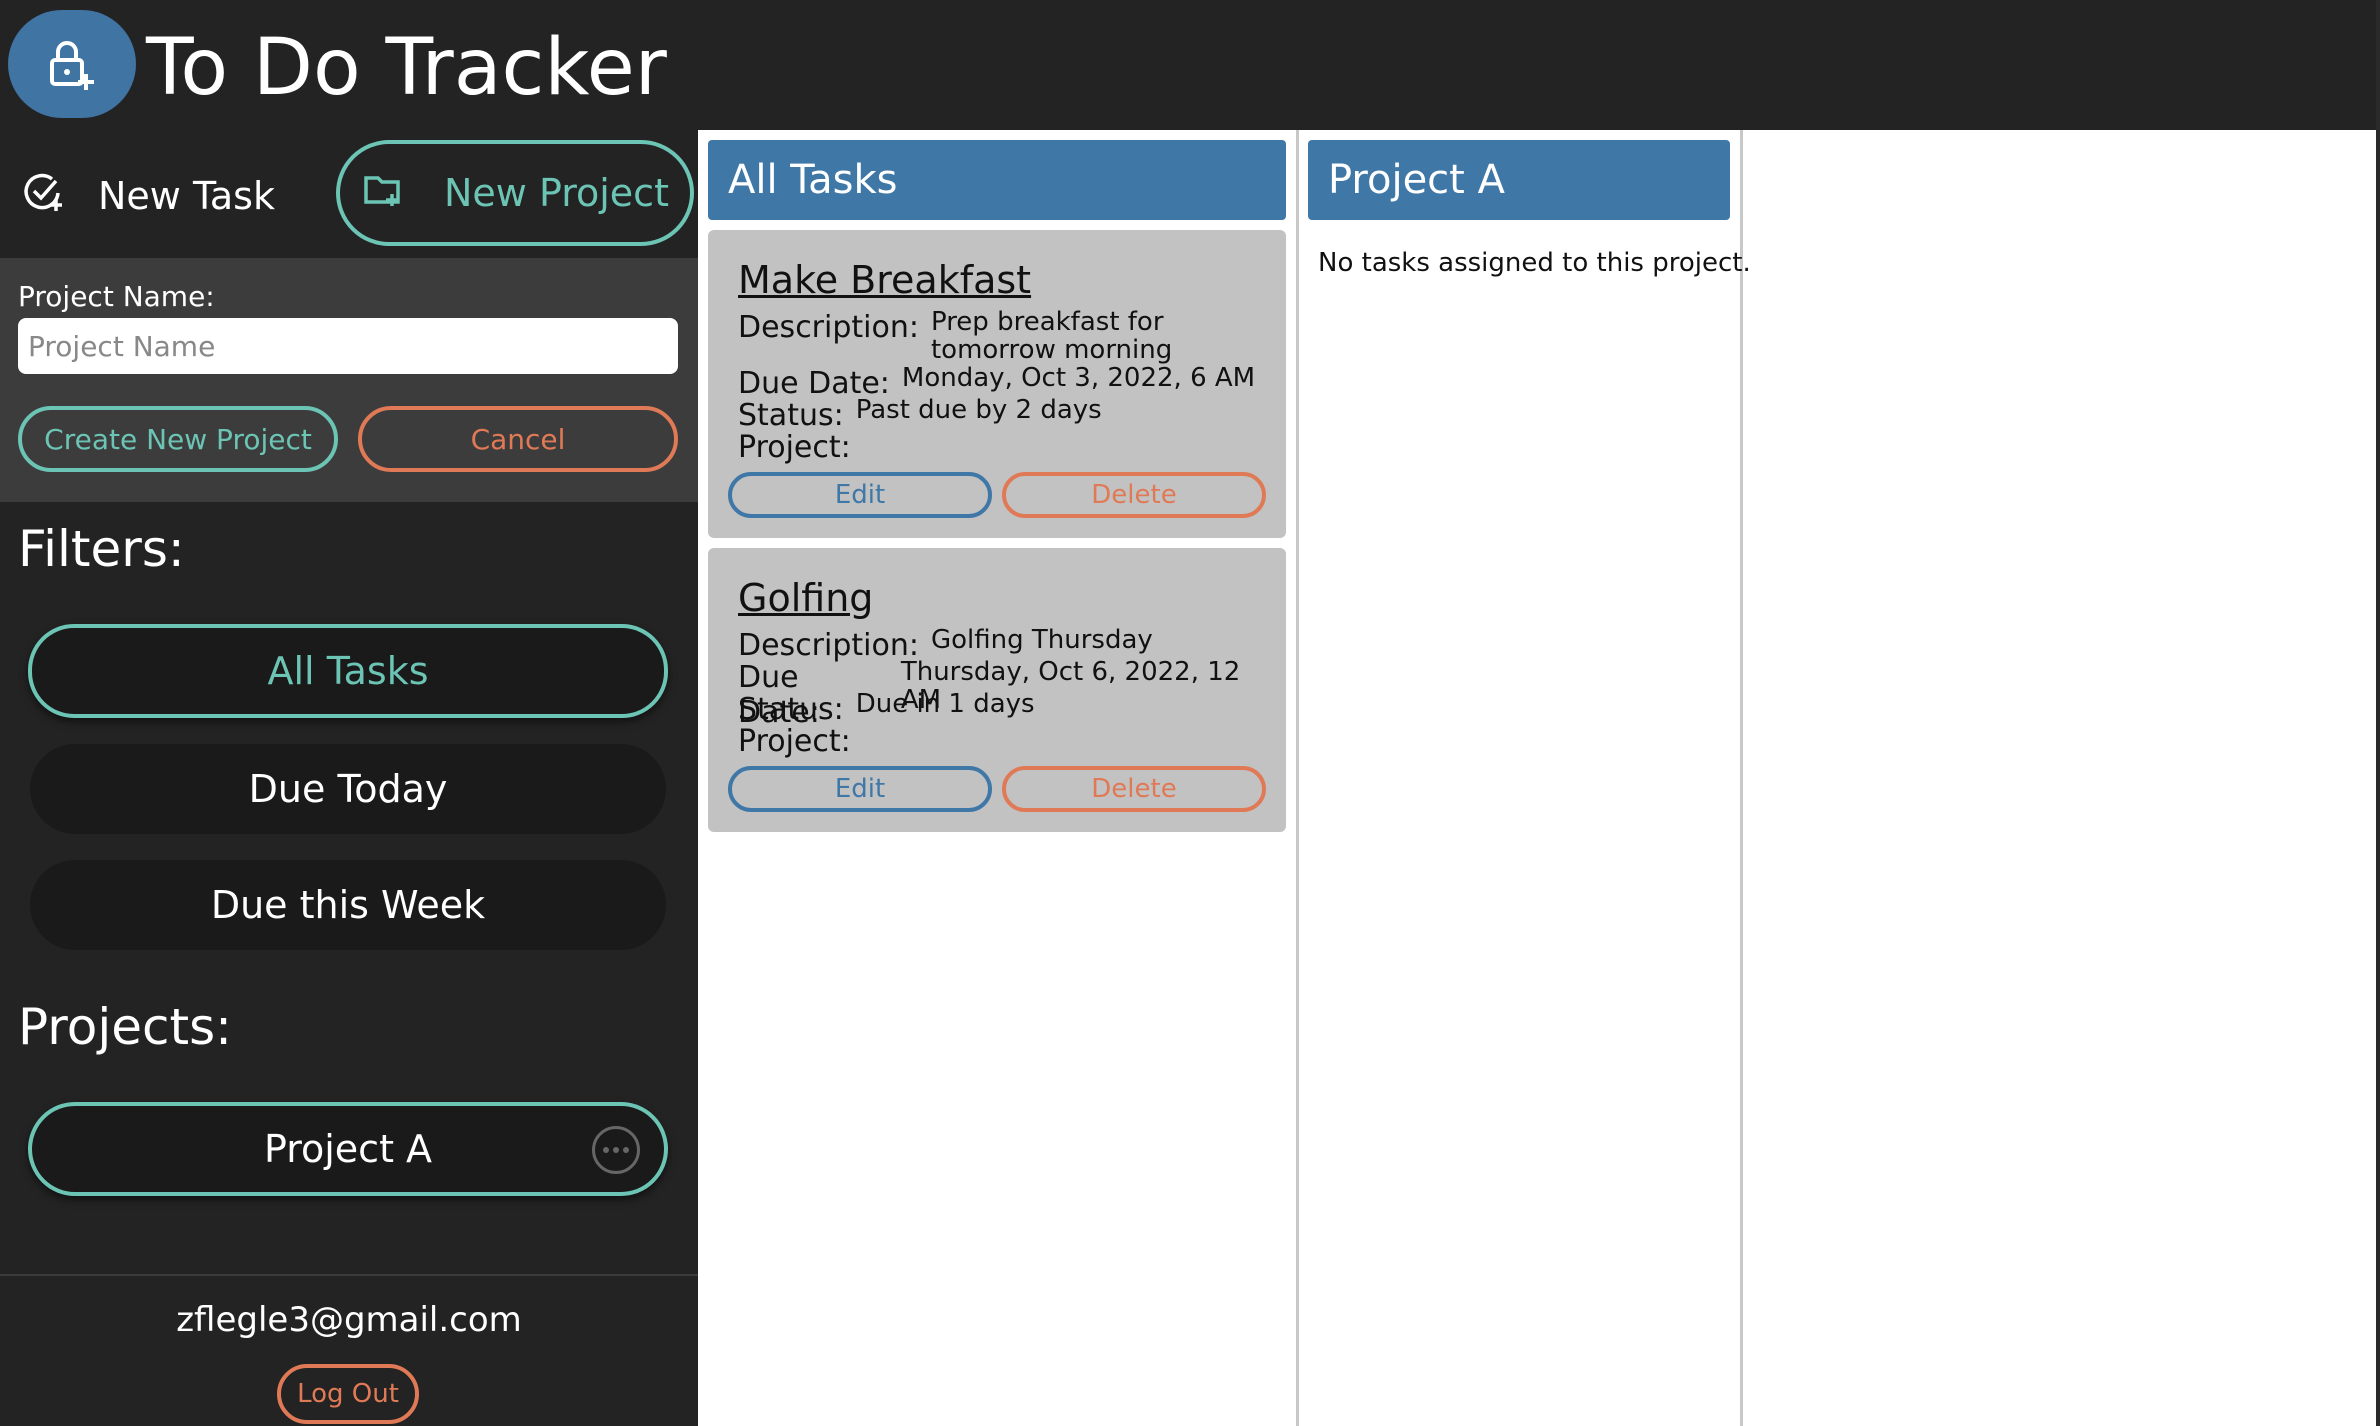  What do you see at coordinates (349, 380) in the screenshot?
I see `new-project-form: Project Name: Create New Project Cancel` at bounding box center [349, 380].